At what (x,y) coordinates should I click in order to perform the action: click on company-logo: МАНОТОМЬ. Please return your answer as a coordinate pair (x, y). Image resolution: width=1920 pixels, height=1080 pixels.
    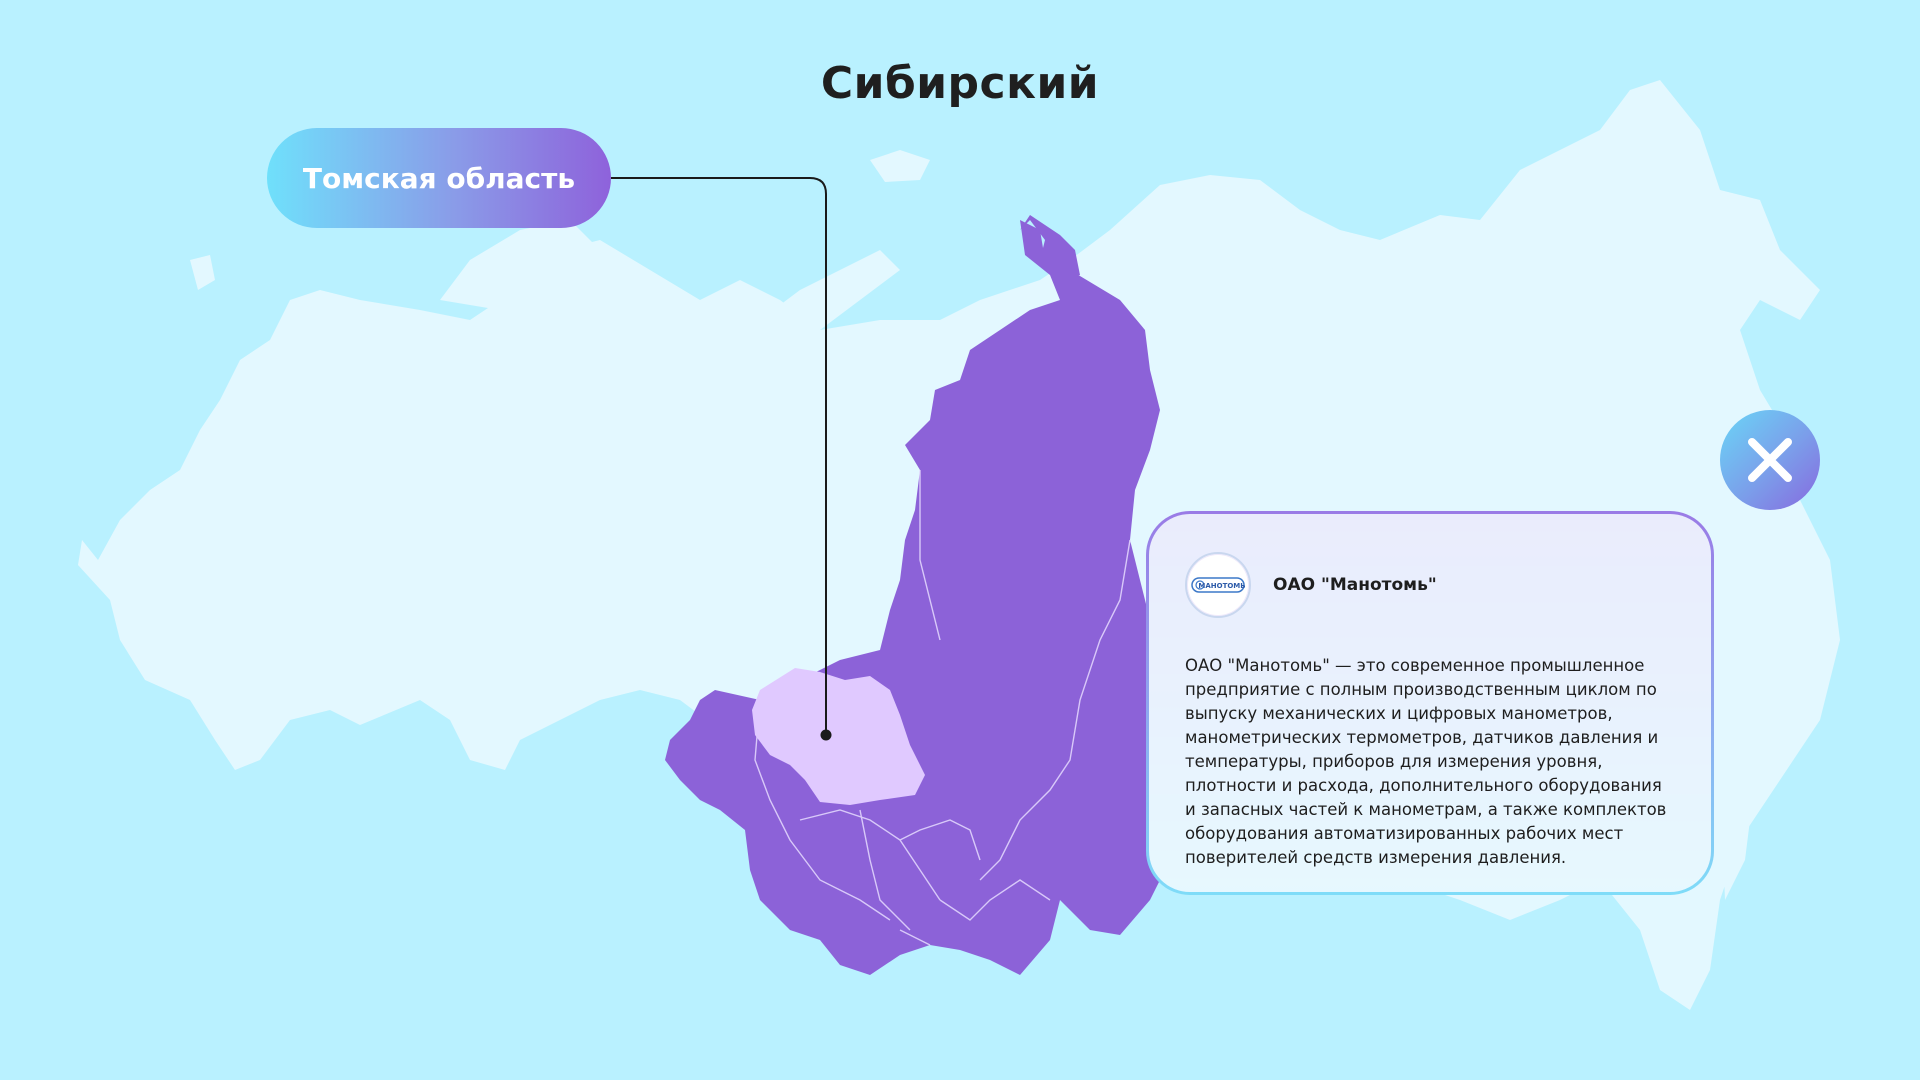
    Looking at the image, I should click on (1218, 585).